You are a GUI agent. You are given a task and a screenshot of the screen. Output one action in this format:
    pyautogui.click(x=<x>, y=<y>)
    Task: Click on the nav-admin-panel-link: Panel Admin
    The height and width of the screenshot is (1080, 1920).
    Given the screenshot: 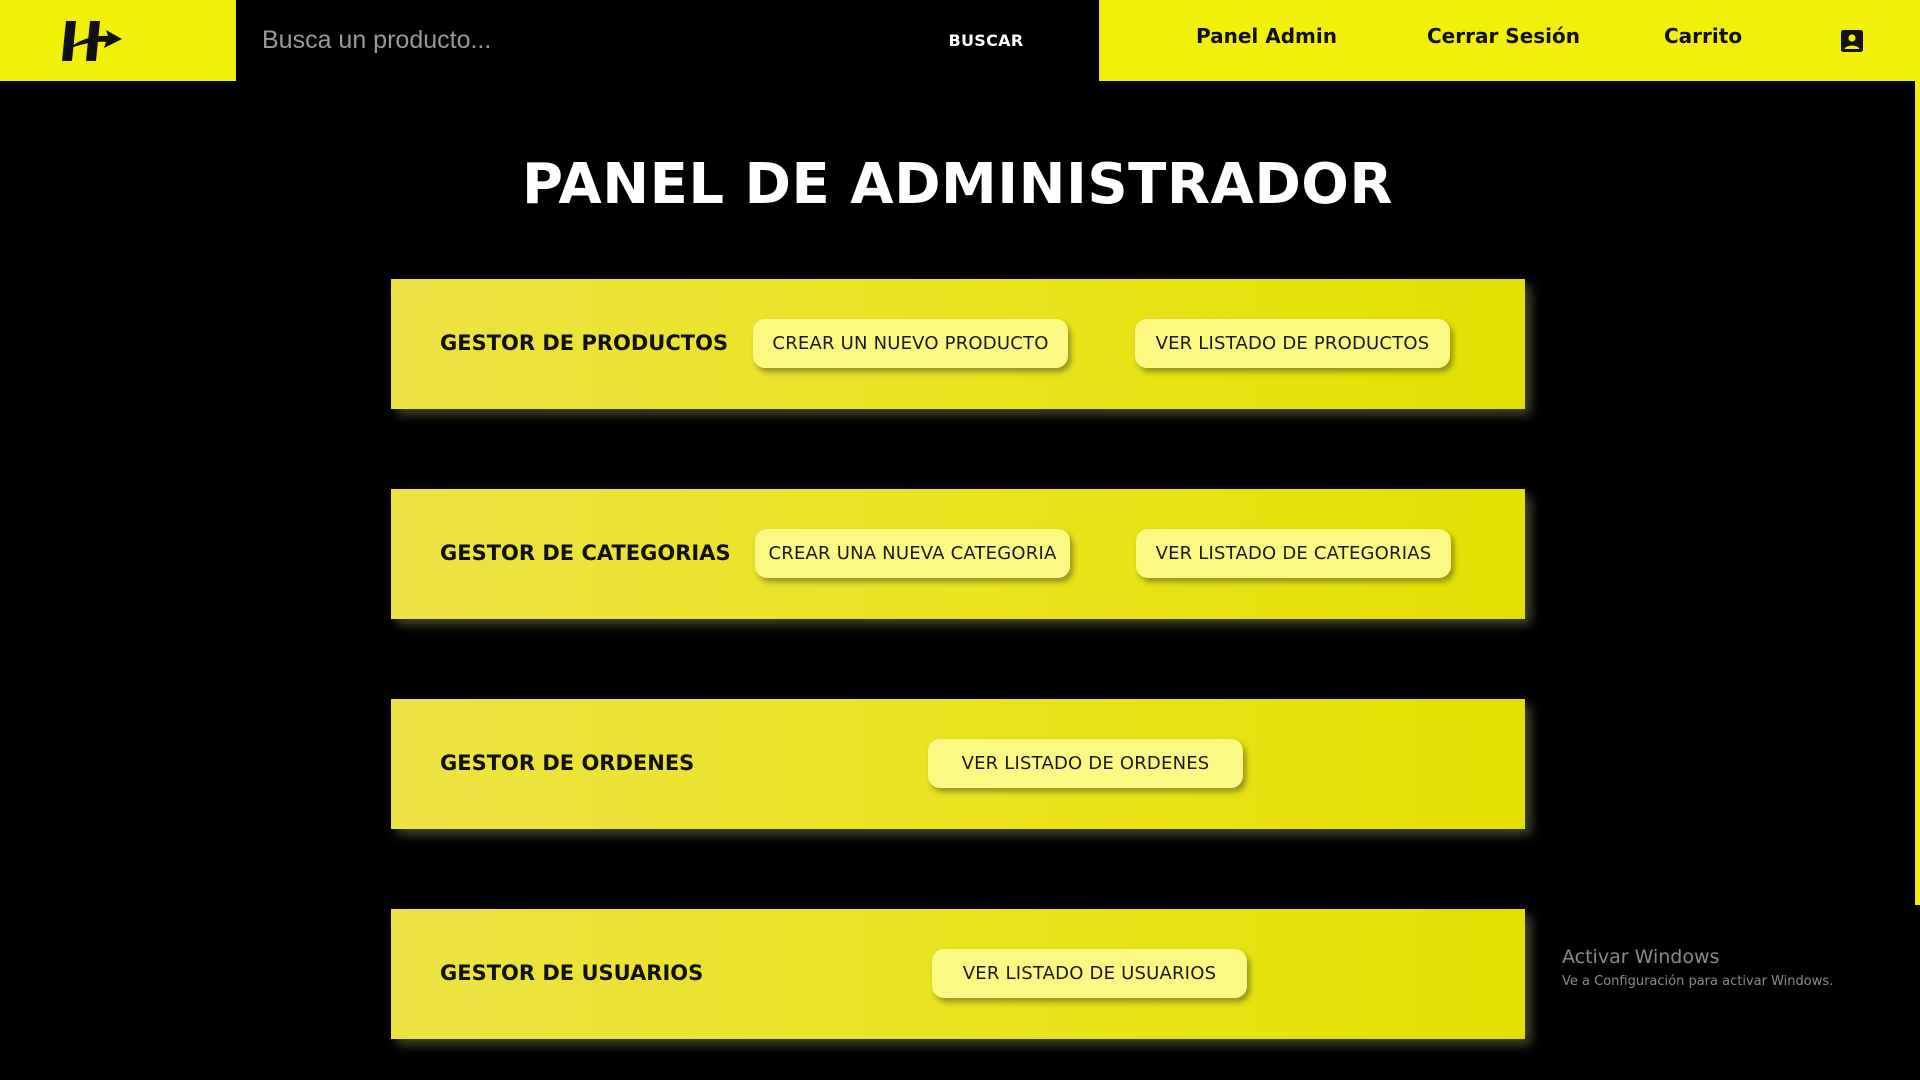 What is the action you would take?
    pyautogui.click(x=1266, y=36)
    